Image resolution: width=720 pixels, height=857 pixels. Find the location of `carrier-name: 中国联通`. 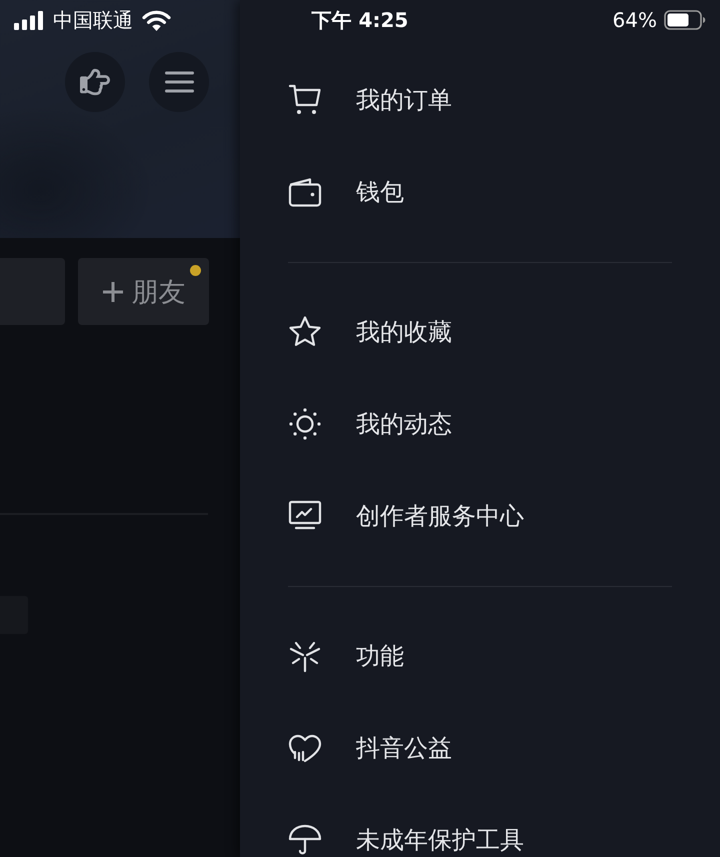

carrier-name: 中国联通 is located at coordinates (93, 20).